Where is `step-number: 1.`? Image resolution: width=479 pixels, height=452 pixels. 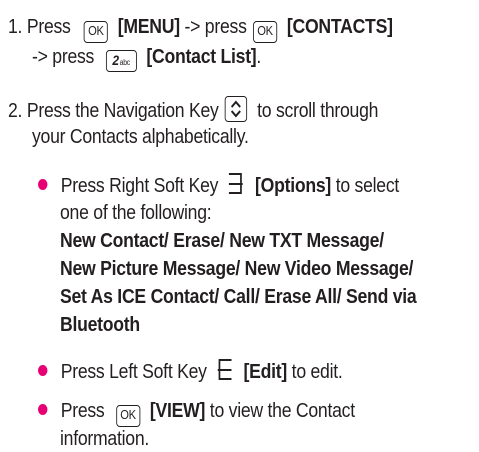 step-number: 1. is located at coordinates (15, 26).